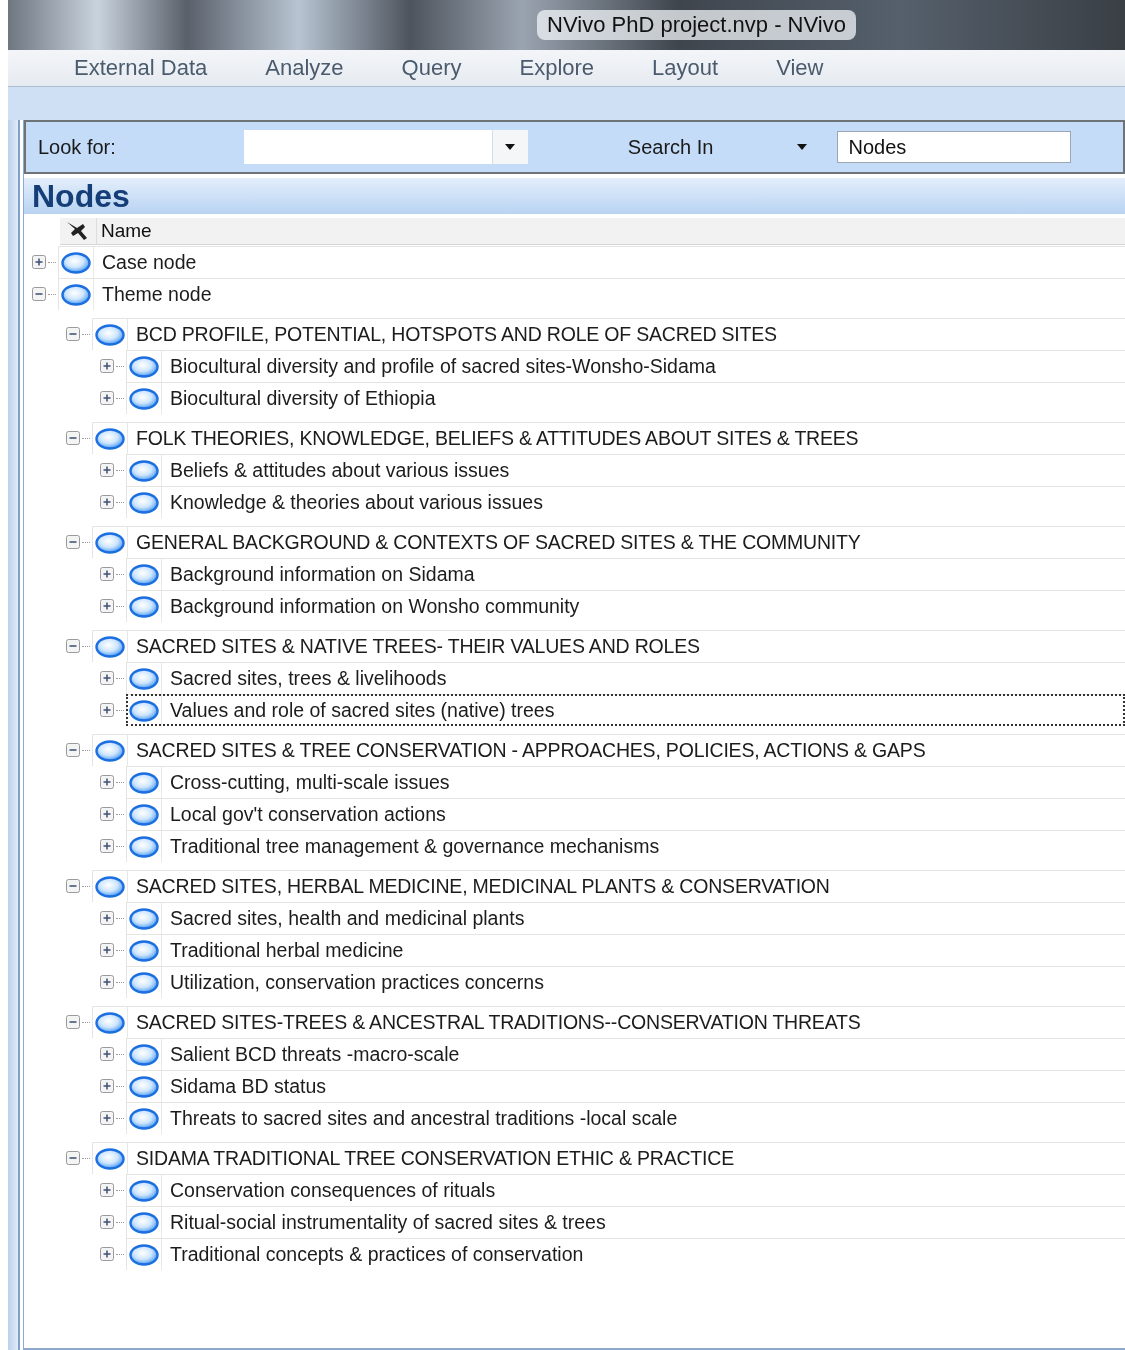 The image size is (1125, 1350). I want to click on tree-node: Case node, so click(591, 262).